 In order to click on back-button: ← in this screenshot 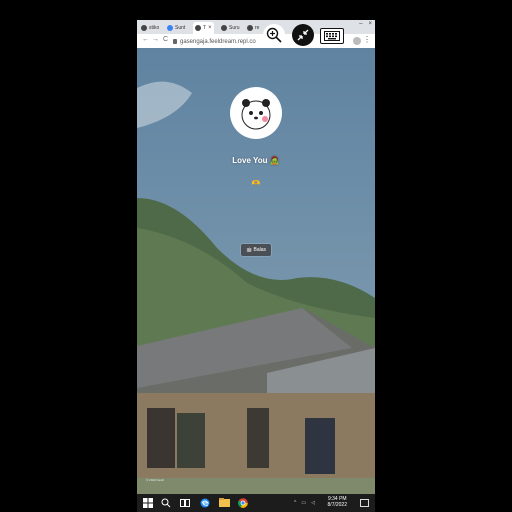, I will do `click(145, 39)`.